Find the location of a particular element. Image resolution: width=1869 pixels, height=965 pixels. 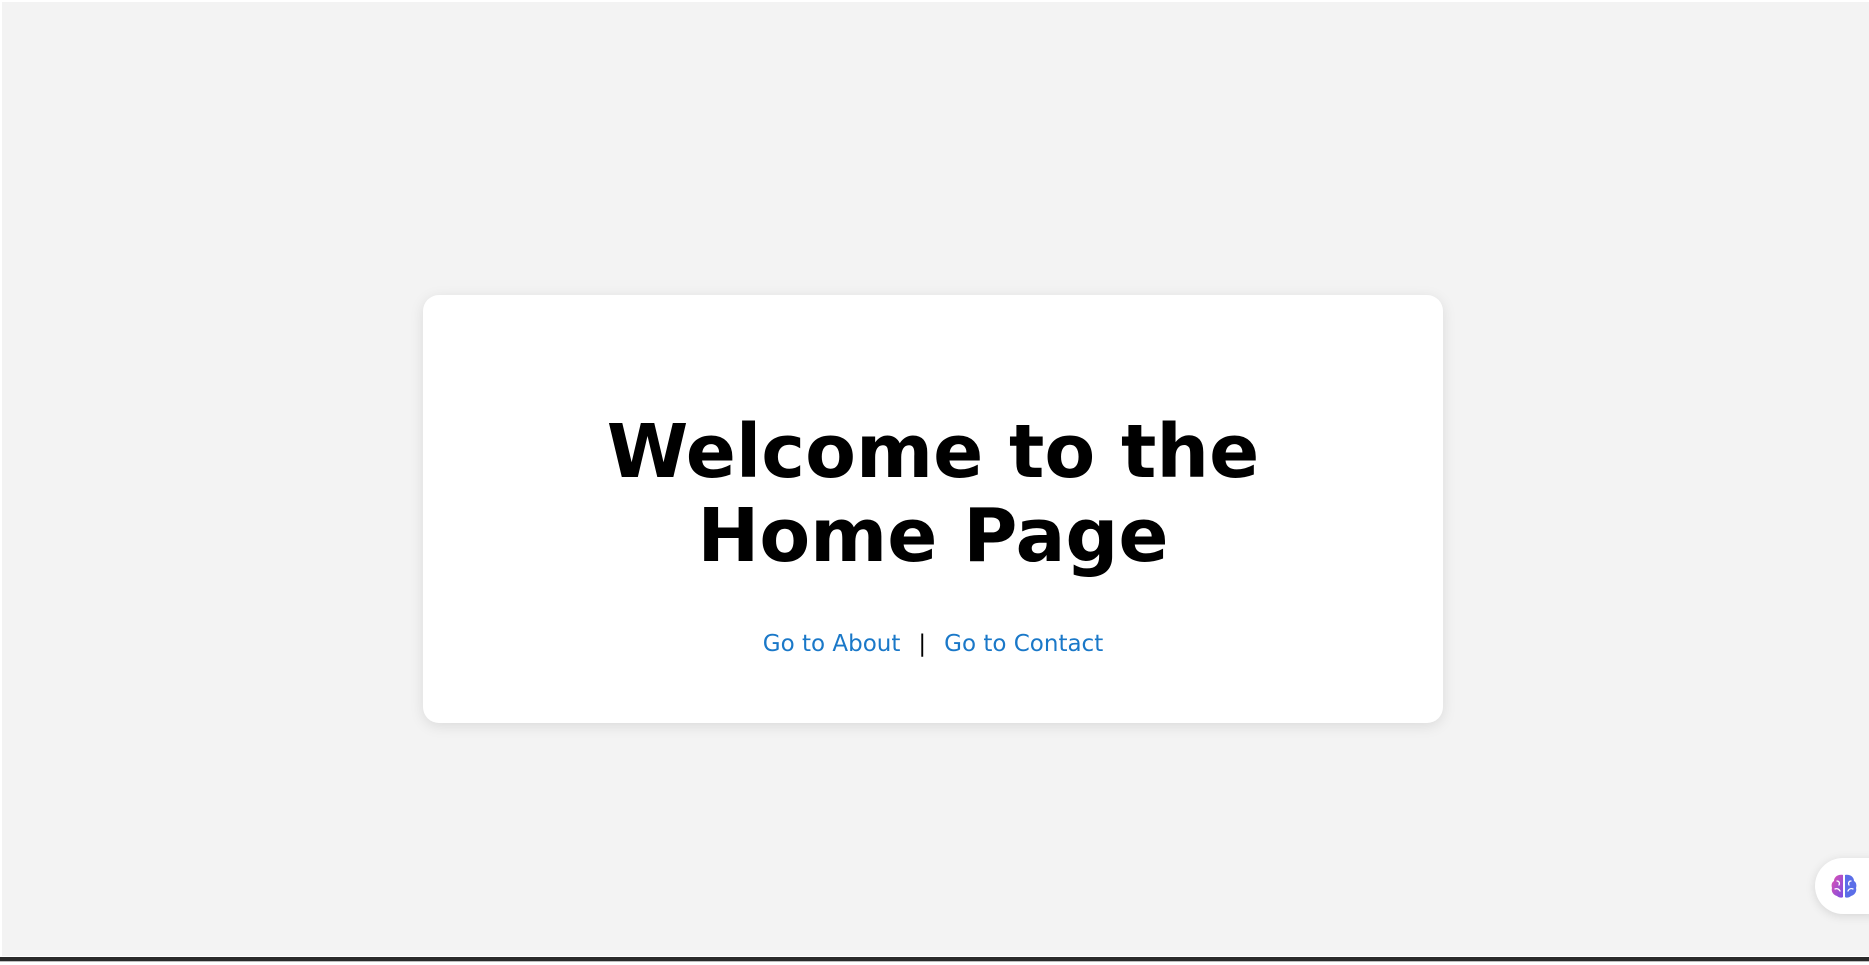

brain-icon is located at coordinates (1844, 886).